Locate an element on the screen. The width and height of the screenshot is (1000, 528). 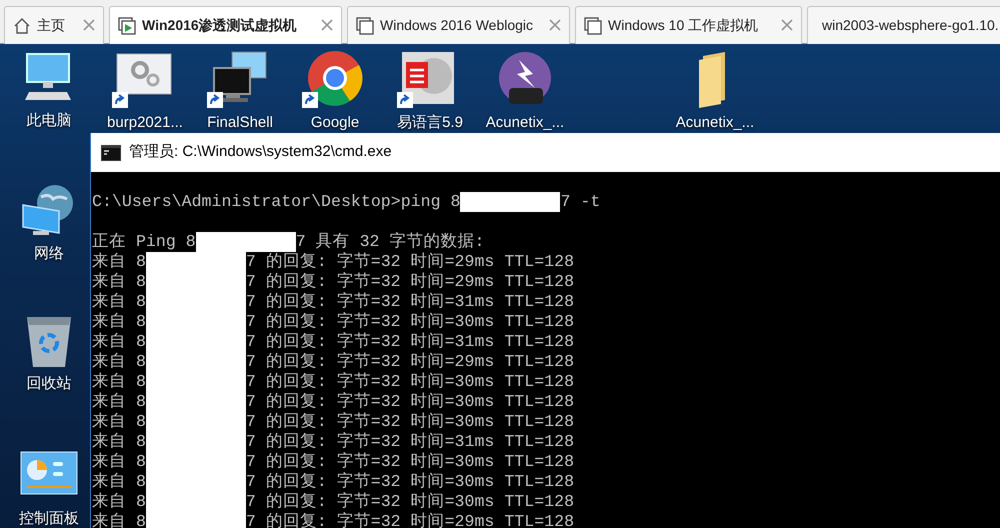
console-text: 正在 Ping 8 is located at coordinates (144, 241).